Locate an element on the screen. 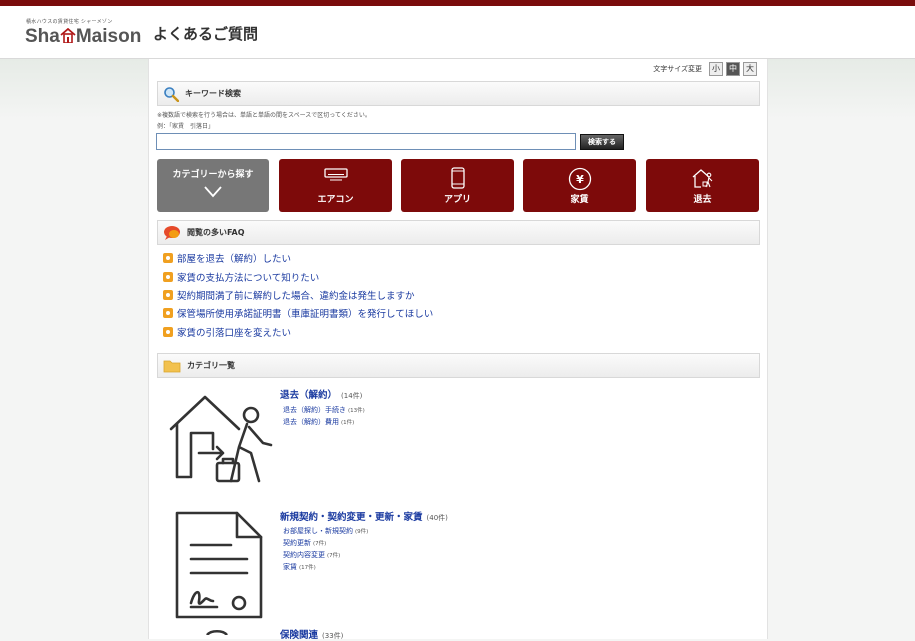  category-button-label: アプリ is located at coordinates (457, 200).